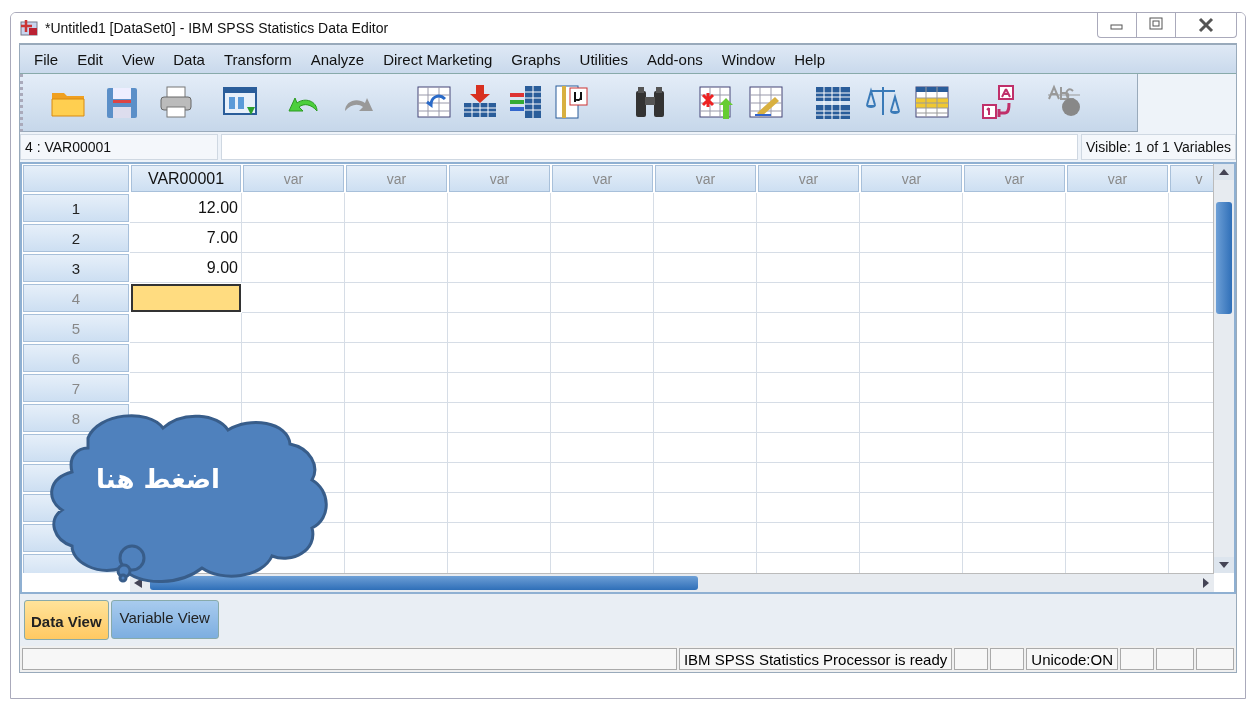 This screenshot has height=701, width=1252. Describe the element at coordinates (259, 59) in the screenshot. I see `menu-item: Transform` at that location.